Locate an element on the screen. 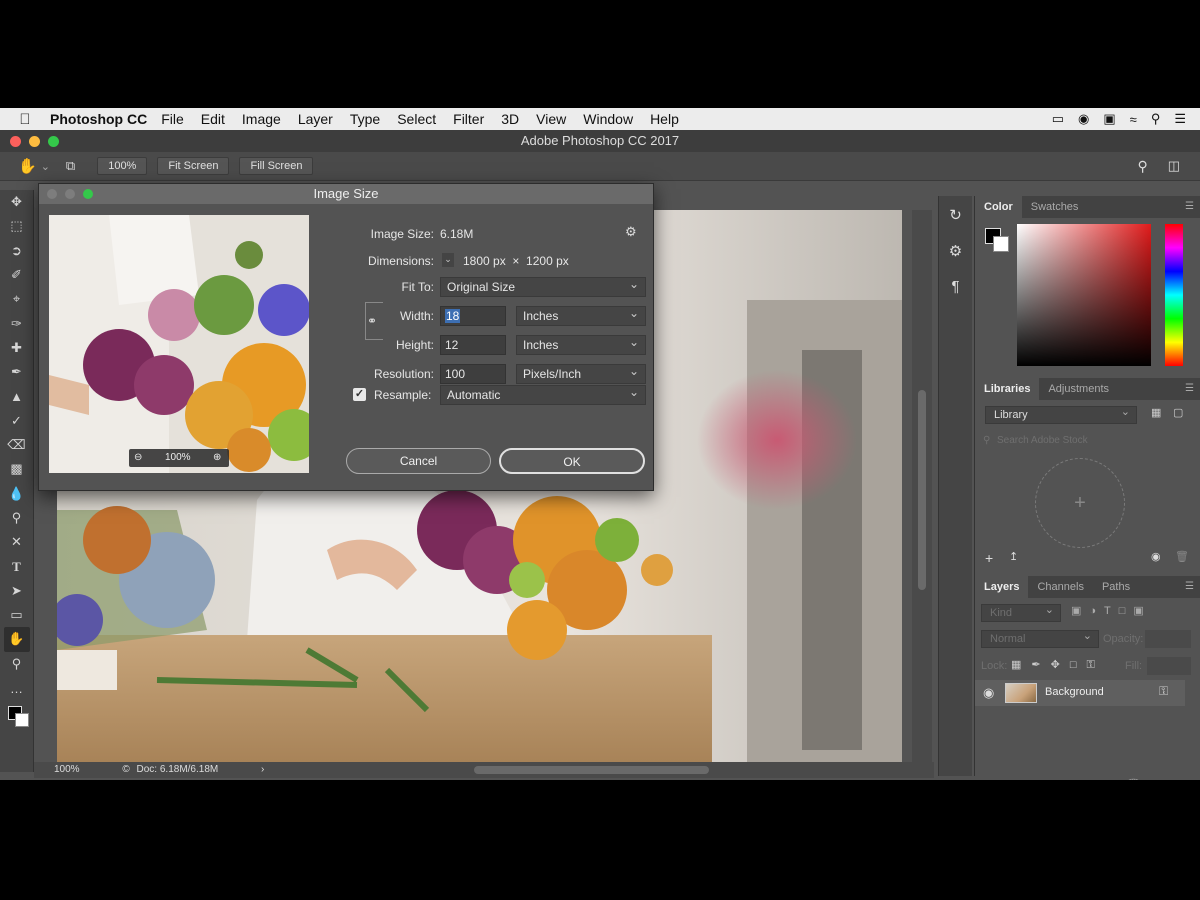 The image size is (1200, 900). resample-checkbox: ✓ is located at coordinates (359, 394).